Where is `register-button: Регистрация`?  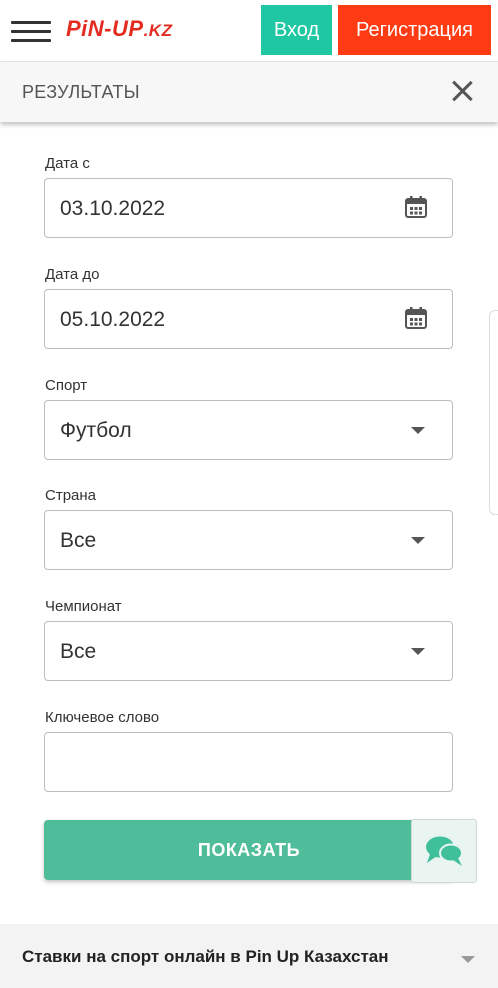 register-button: Регистрация is located at coordinates (414, 30).